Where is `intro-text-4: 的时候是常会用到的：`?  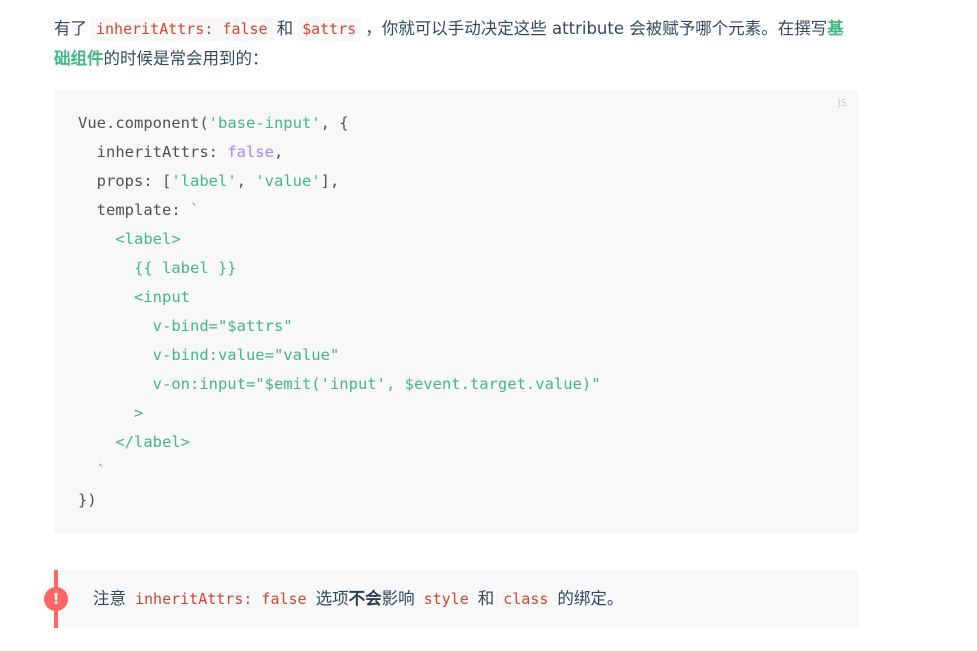 intro-text-4: 的时候是常会用到的： is located at coordinates (186, 58).